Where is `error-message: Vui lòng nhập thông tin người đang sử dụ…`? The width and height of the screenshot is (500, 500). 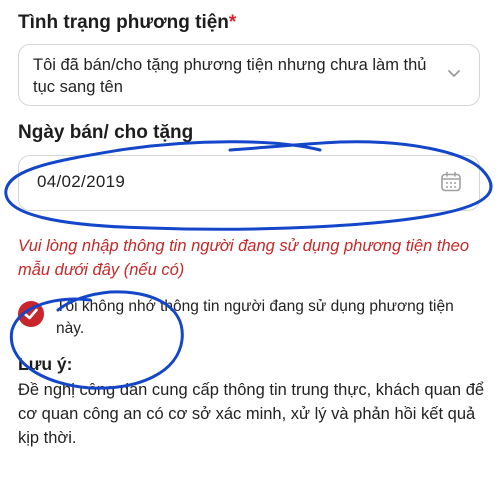
error-message: Vui lòng nhập thông tin người đang sử dụ… is located at coordinates (244, 258).